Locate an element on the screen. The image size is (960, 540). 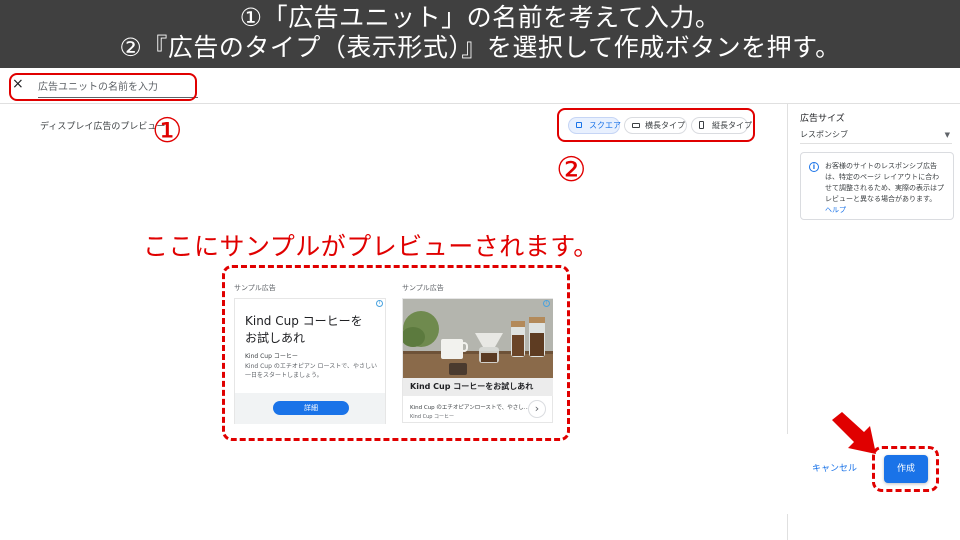
info-icon: i is located at coordinates (814, 167).